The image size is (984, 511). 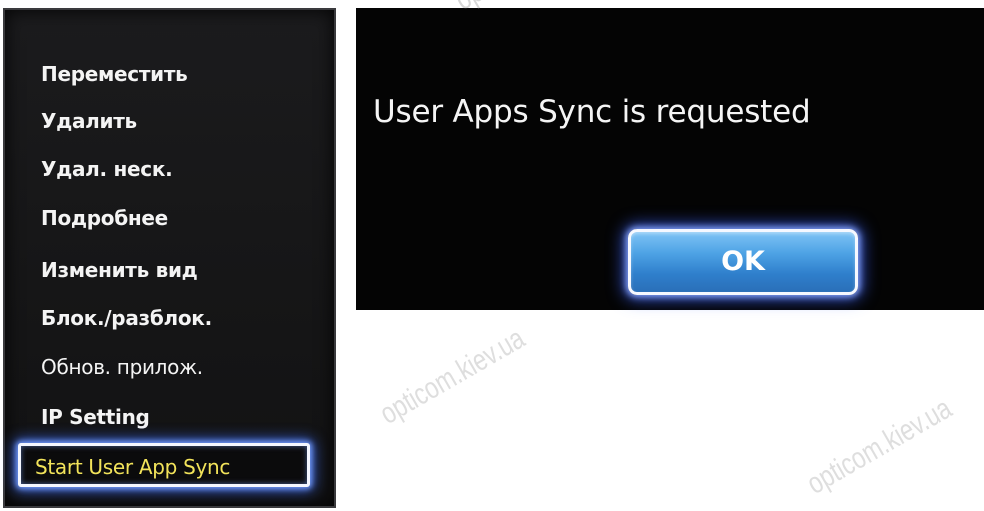 What do you see at coordinates (164, 465) in the screenshot?
I see `menu-item-start-user-app-sync: Start User App Sync` at bounding box center [164, 465].